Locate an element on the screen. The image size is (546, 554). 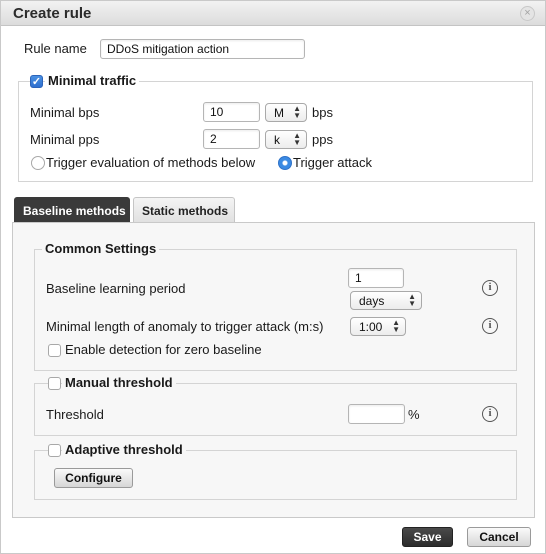
radio-trigger-evaluation is located at coordinates (38, 163).